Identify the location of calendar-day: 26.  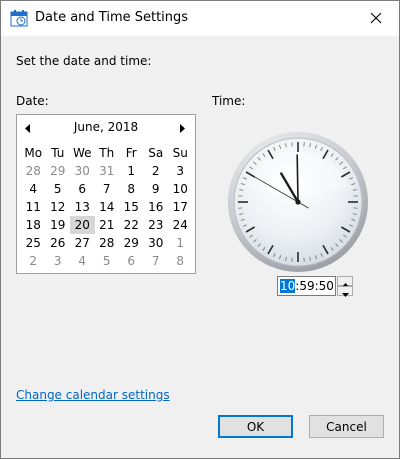
(58, 243).